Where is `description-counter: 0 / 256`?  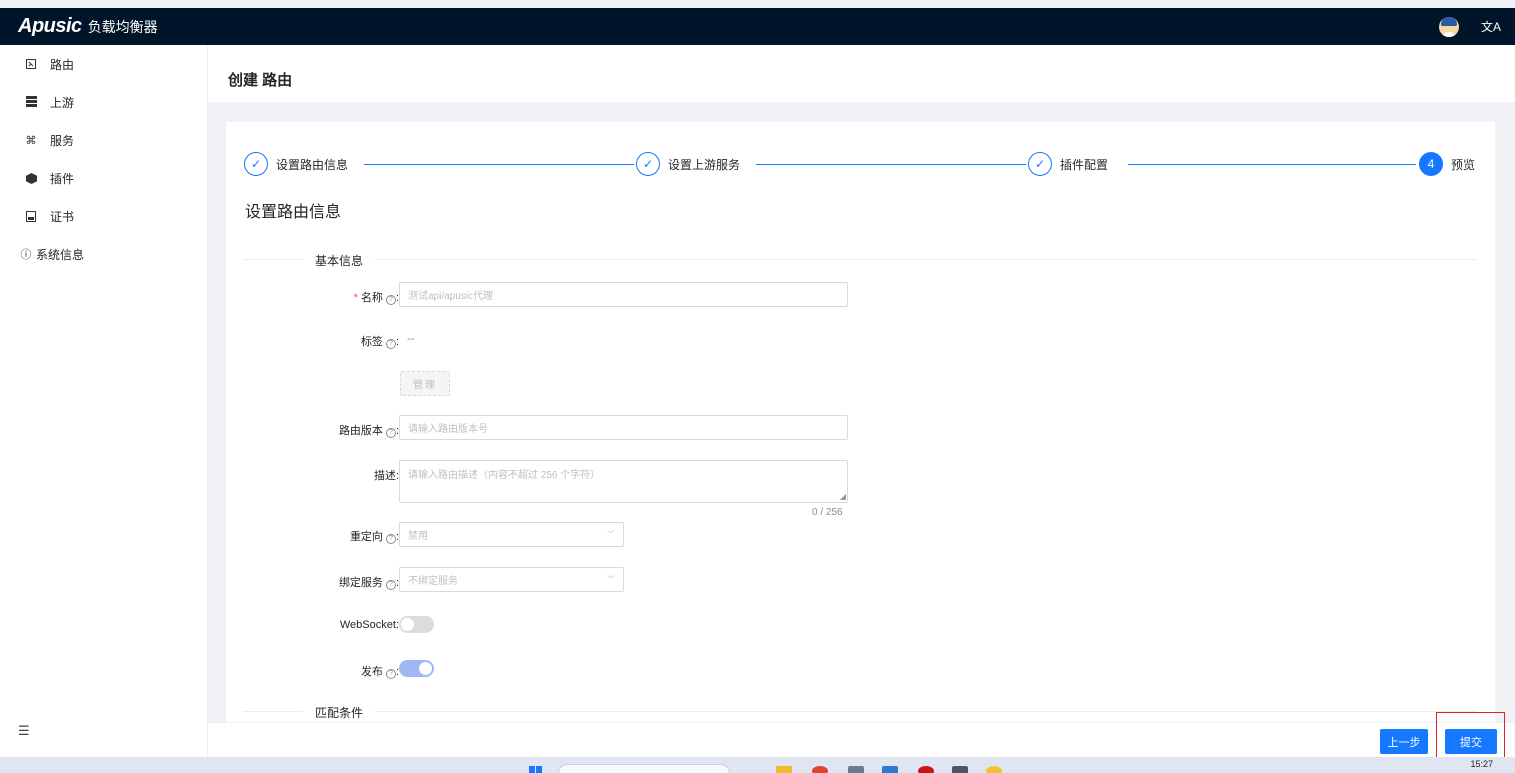 description-counter: 0 / 256 is located at coordinates (827, 512).